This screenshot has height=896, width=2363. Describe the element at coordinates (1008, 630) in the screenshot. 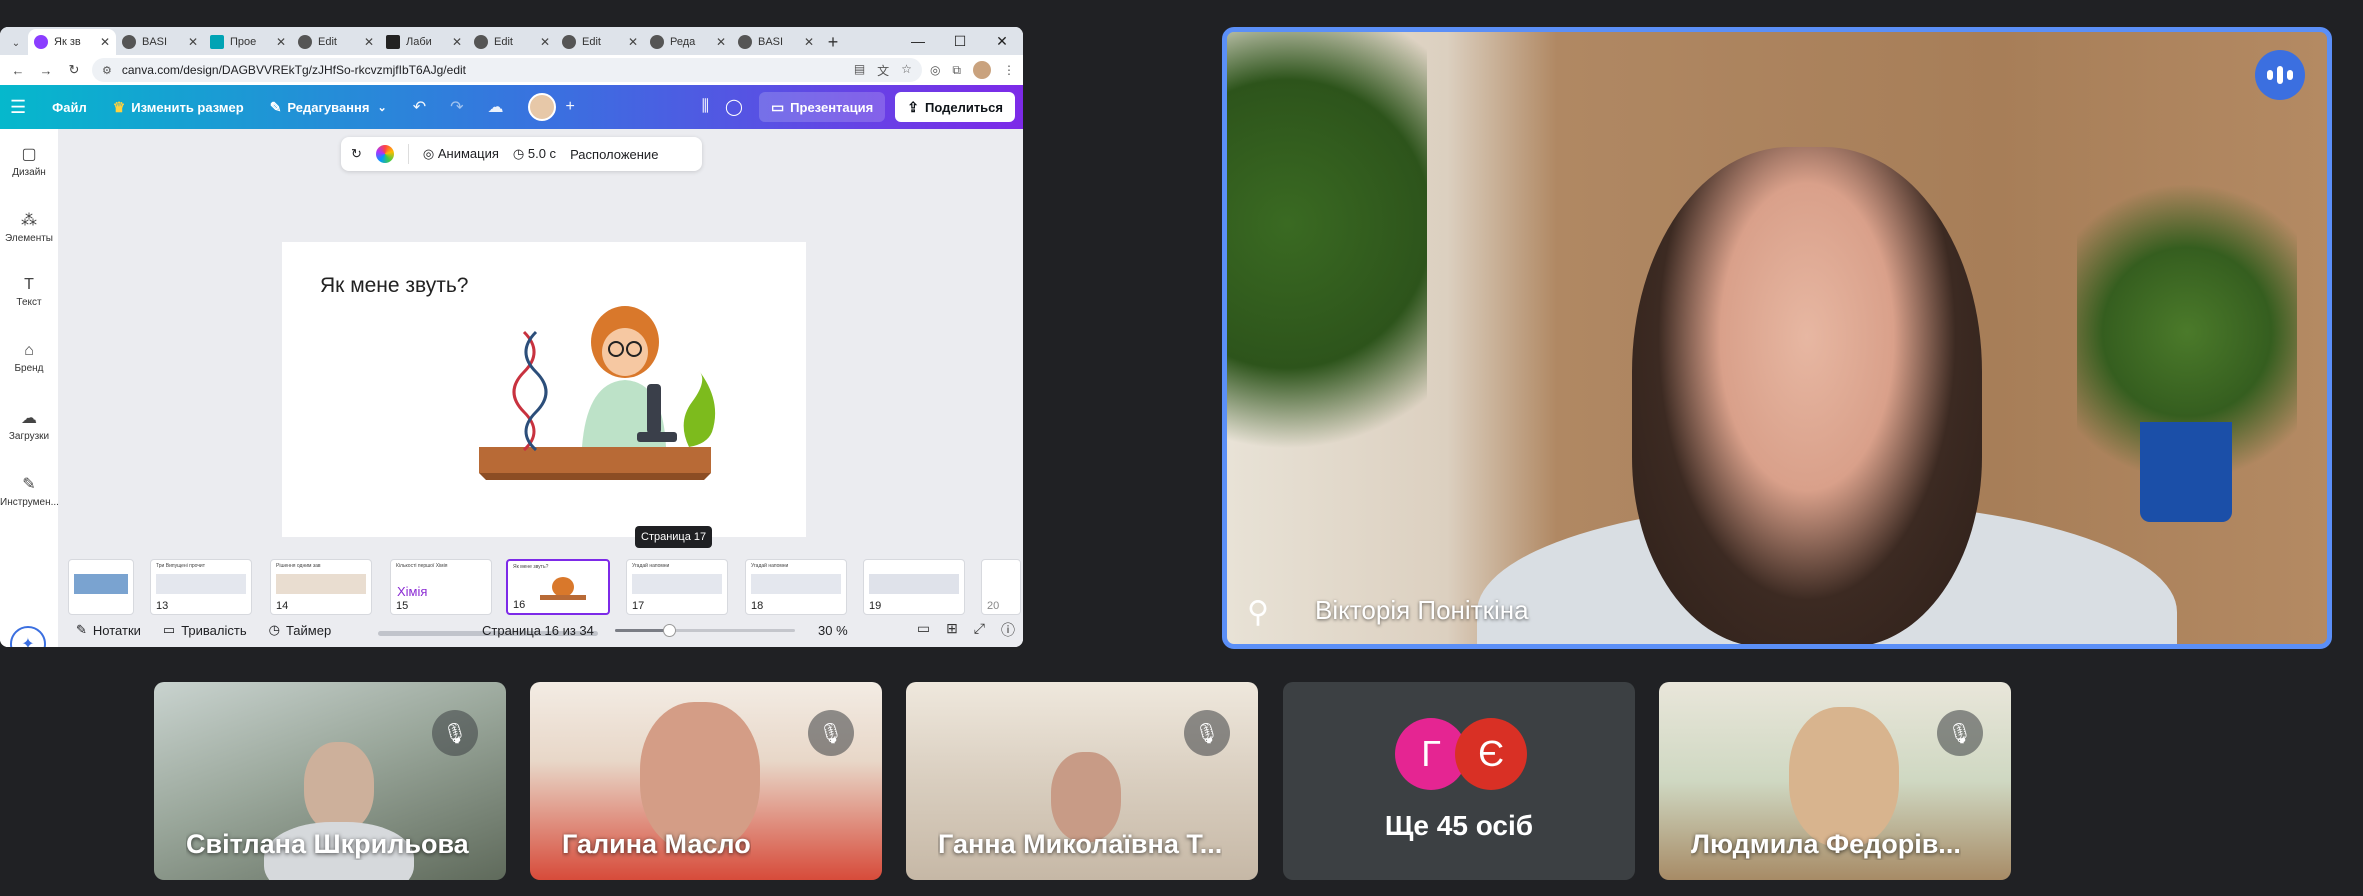

I see `help-icon: ⓘ` at that location.